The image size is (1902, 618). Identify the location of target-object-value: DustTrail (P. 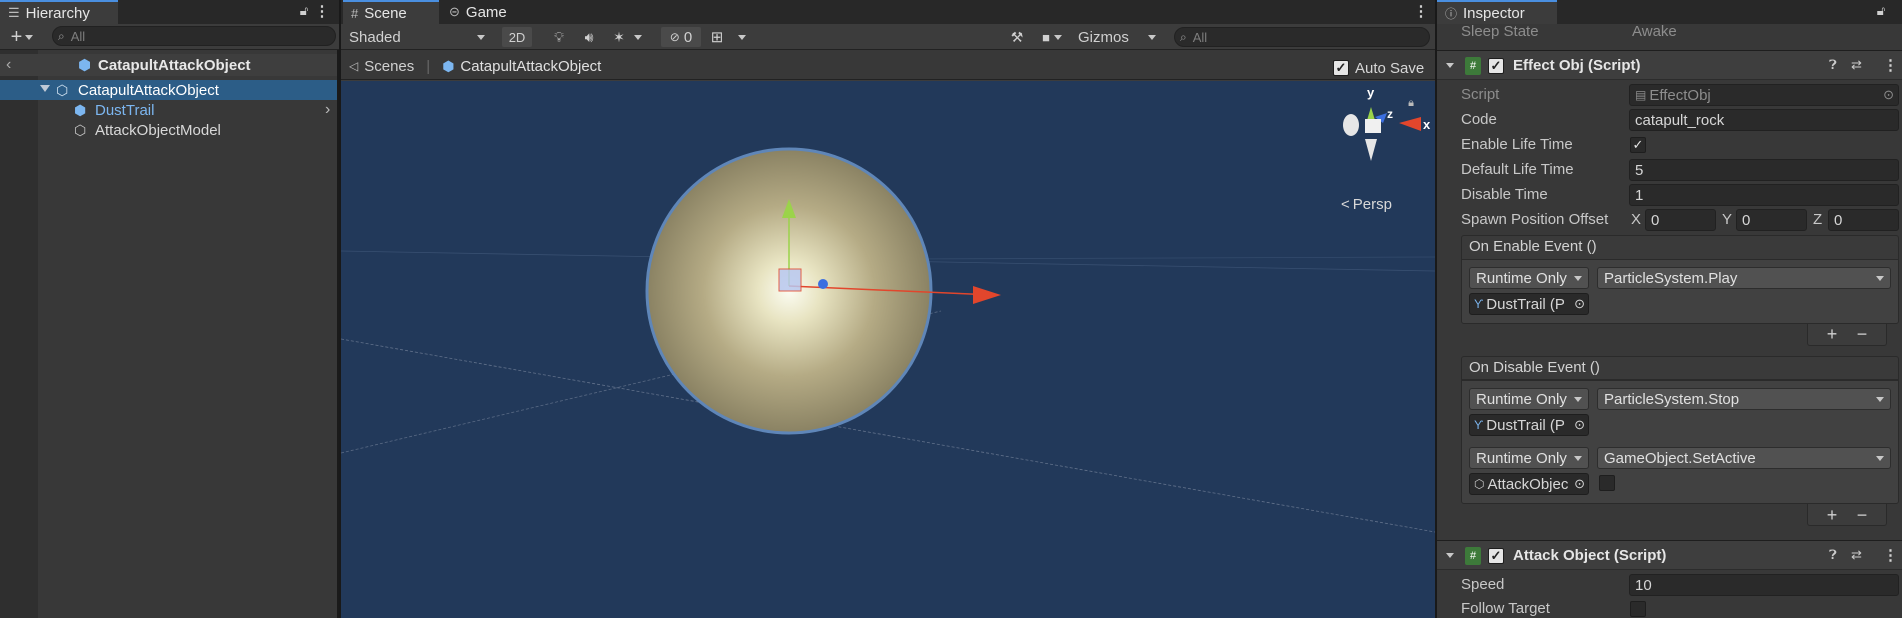
(1525, 425).